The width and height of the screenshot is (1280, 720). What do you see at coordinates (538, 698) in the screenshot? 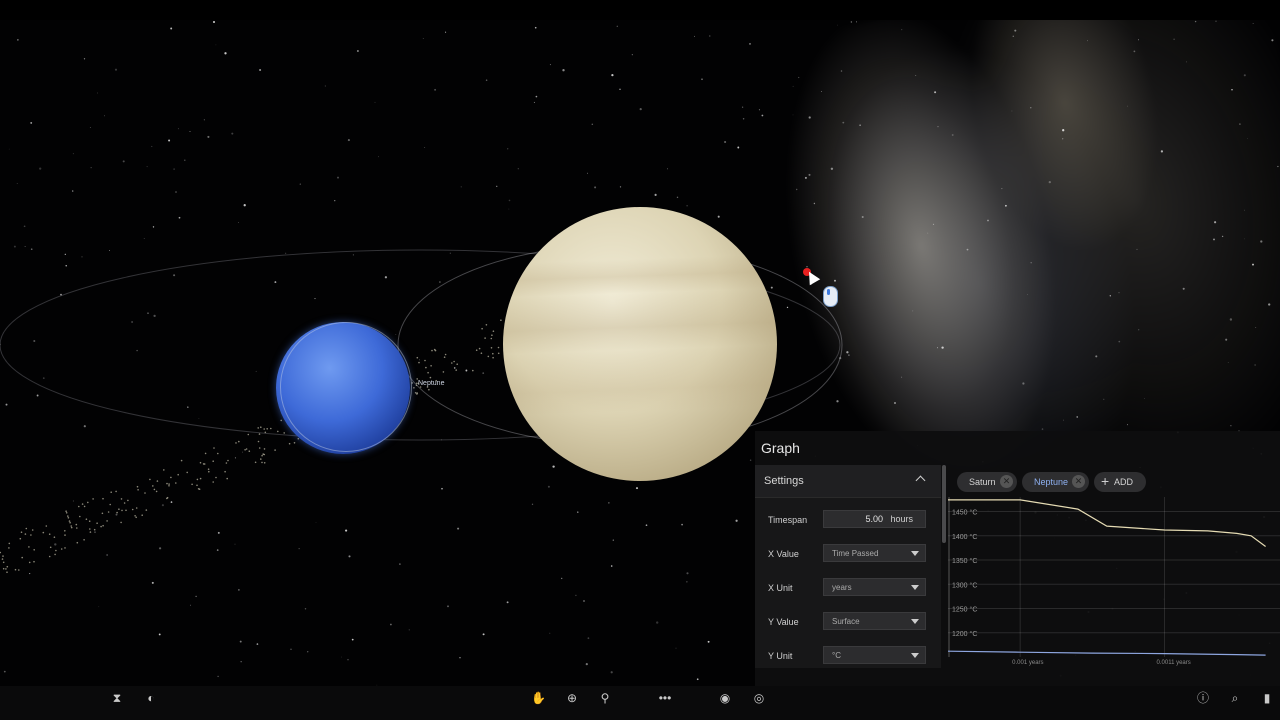
I see `hand-icon: ✋` at bounding box center [538, 698].